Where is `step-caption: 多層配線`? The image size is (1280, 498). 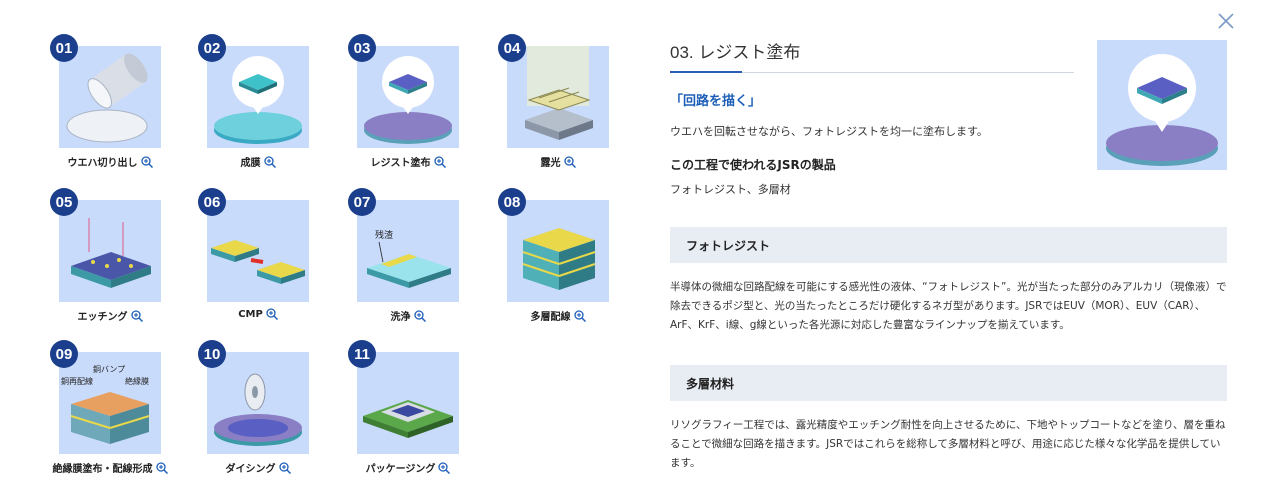 step-caption: 多層配線 is located at coordinates (558, 315).